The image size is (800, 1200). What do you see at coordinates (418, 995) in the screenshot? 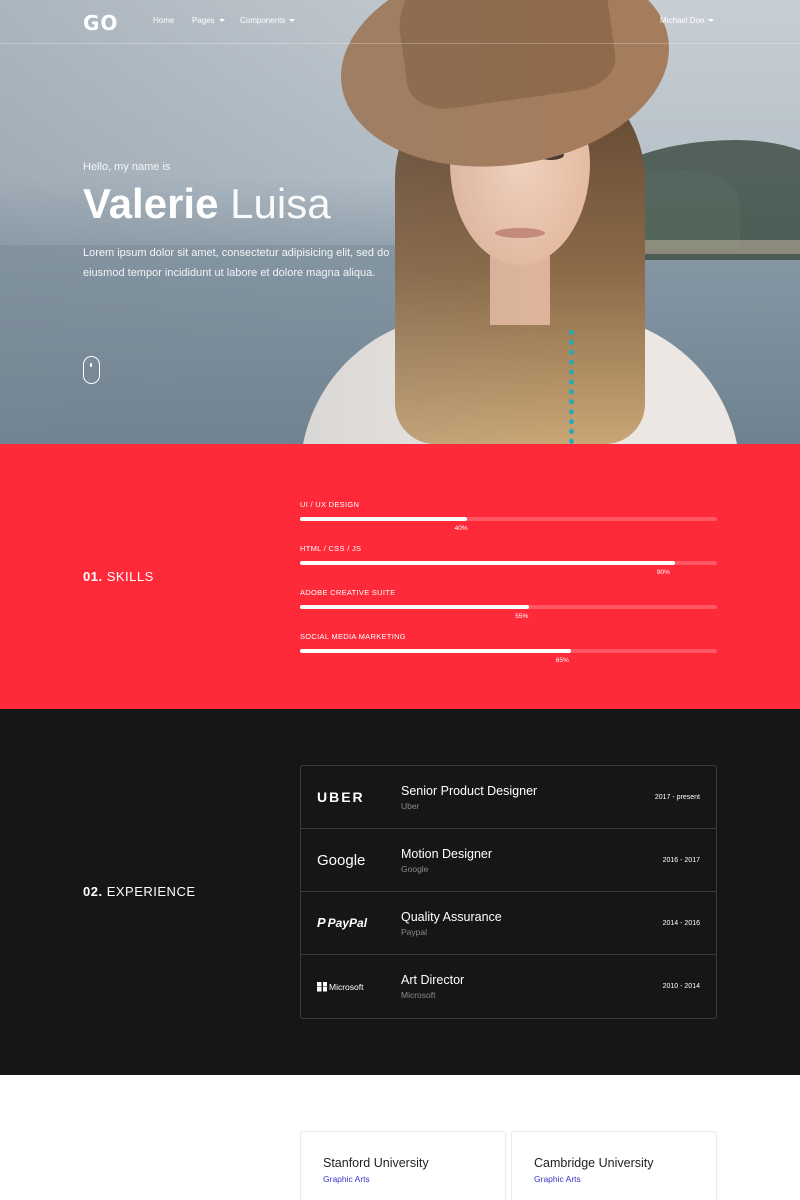
I see `job-company: Microsoft` at bounding box center [418, 995].